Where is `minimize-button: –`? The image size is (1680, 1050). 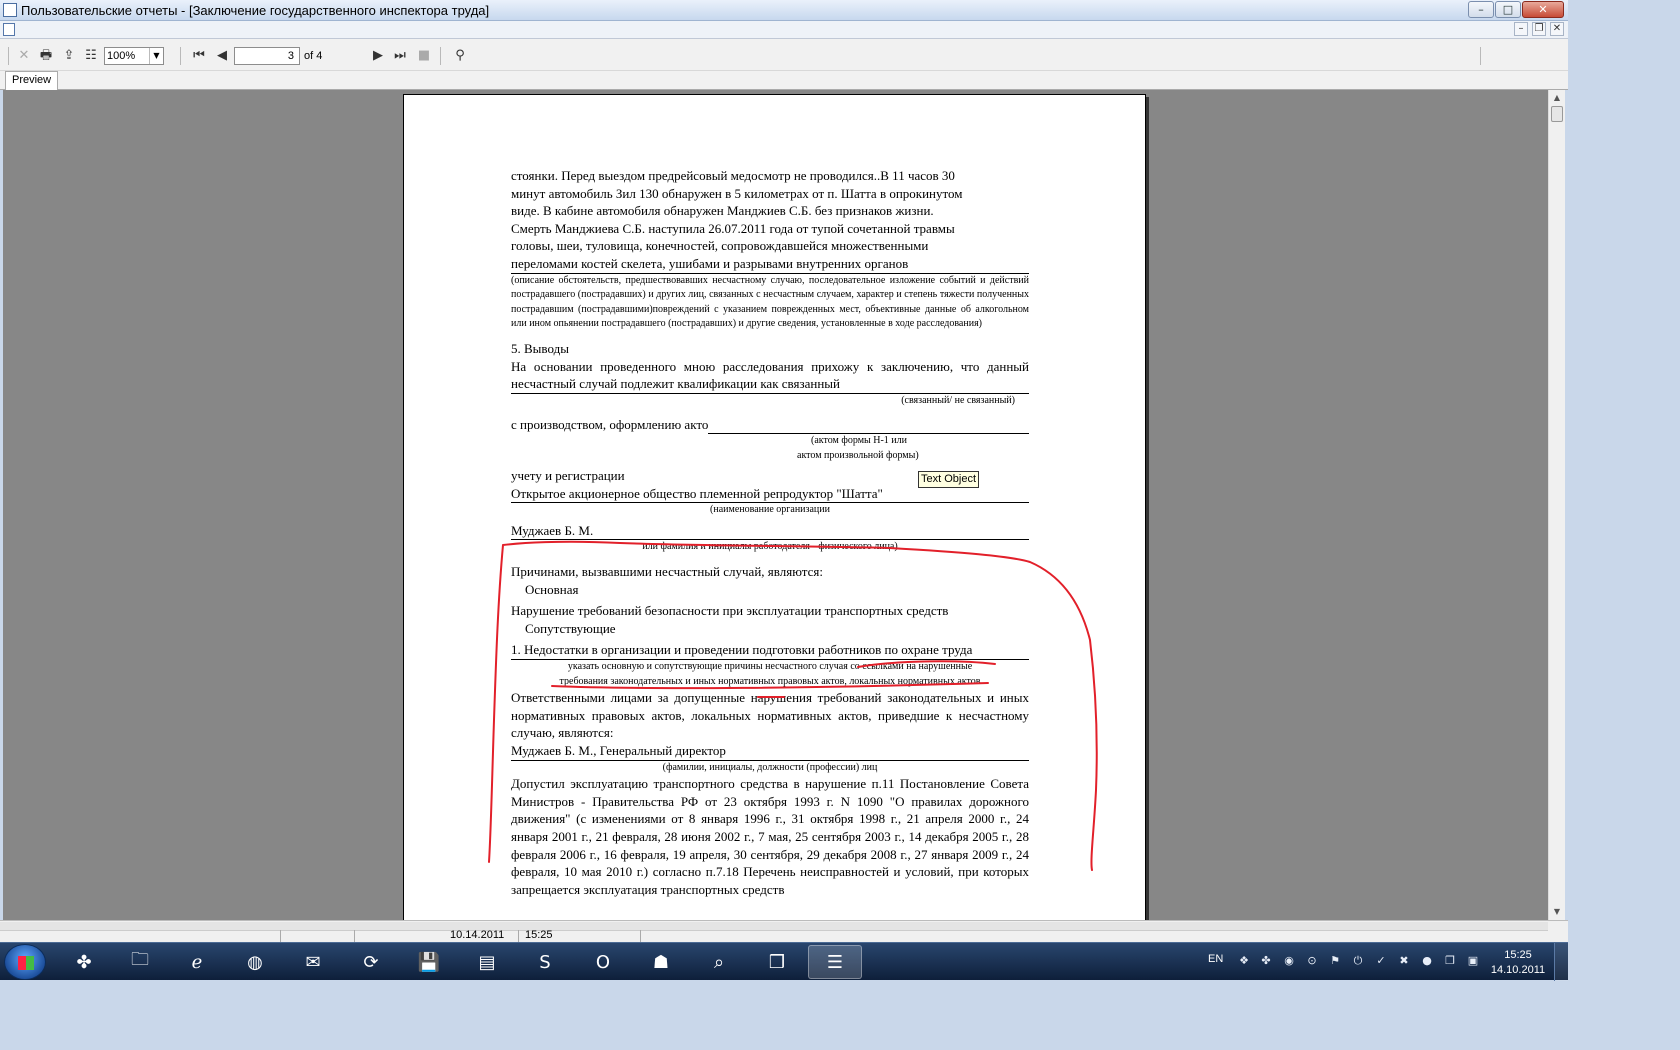 minimize-button: – is located at coordinates (1481, 9).